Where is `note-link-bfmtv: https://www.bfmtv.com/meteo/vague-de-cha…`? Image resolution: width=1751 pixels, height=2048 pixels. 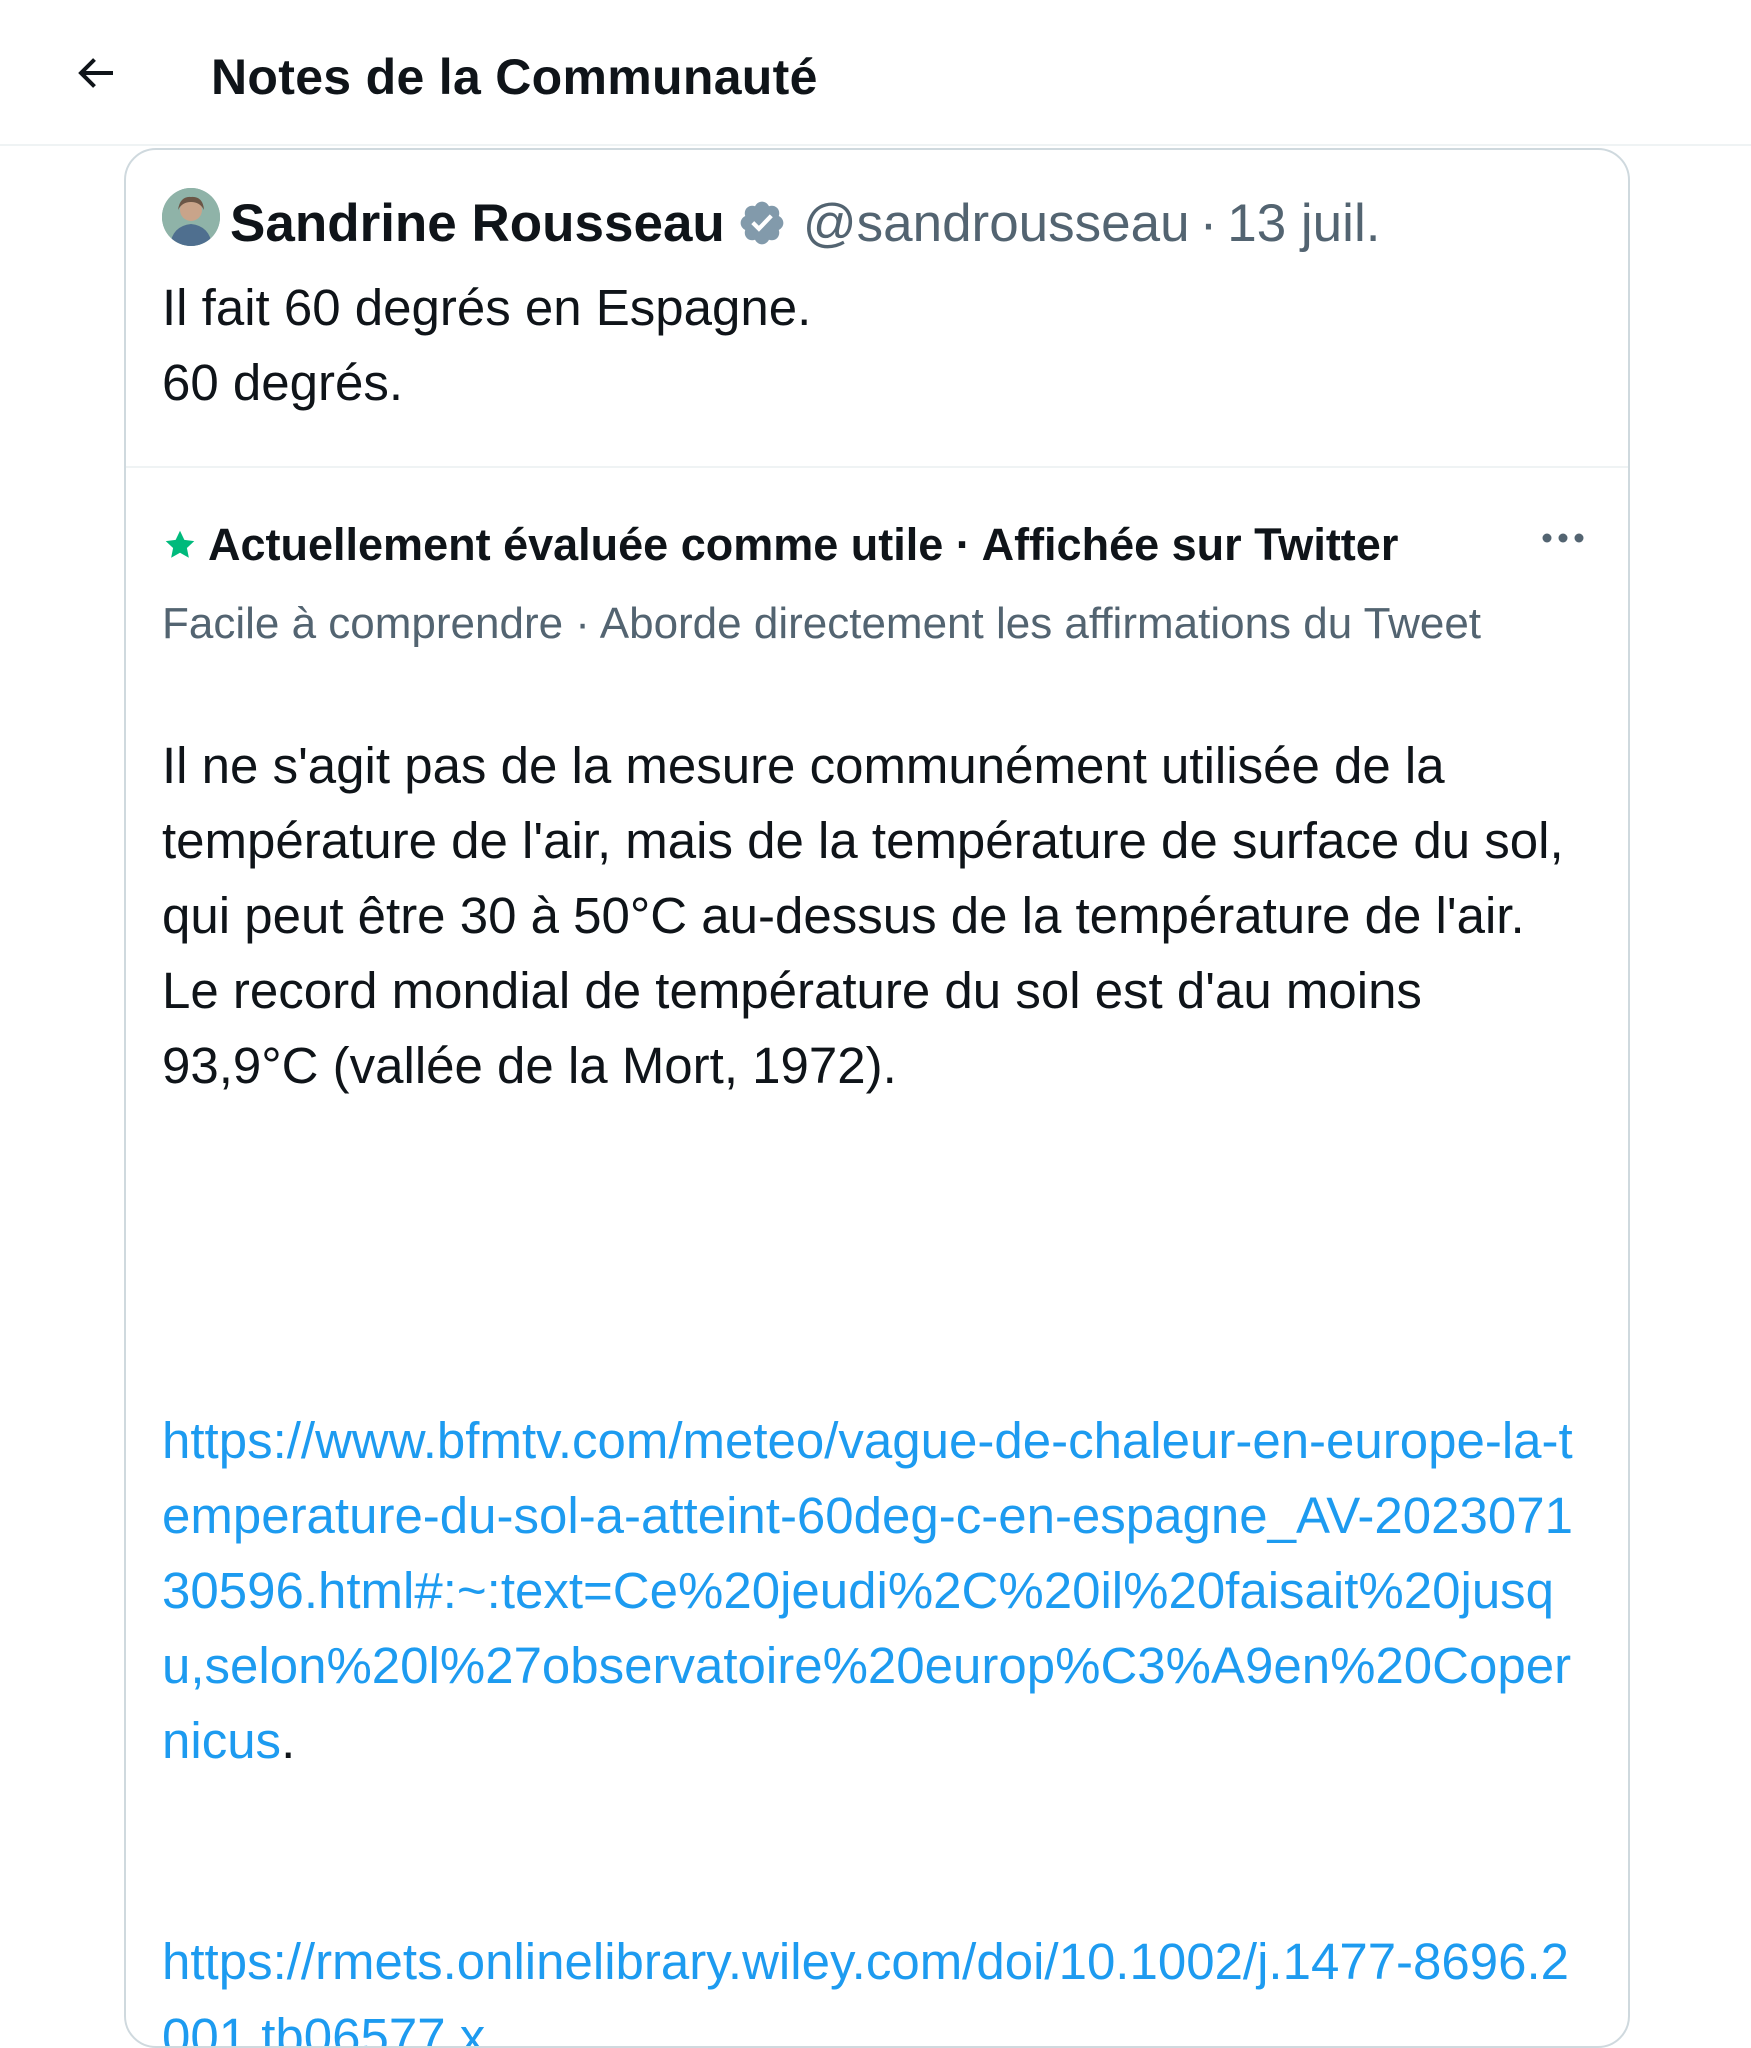 note-link-bfmtv: https://www.bfmtv.com/meteo/vague-de-cha… is located at coordinates (872, 1590).